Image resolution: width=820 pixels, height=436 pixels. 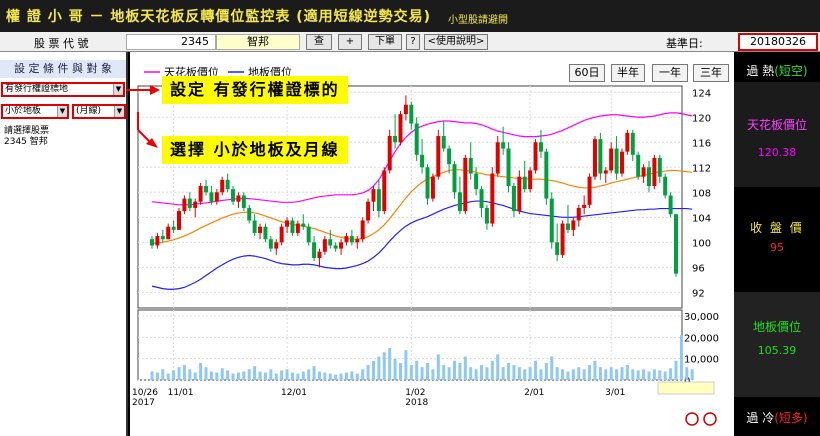 I want to click on callout-condition: 選擇 小於地板及月線, so click(x=255, y=150).